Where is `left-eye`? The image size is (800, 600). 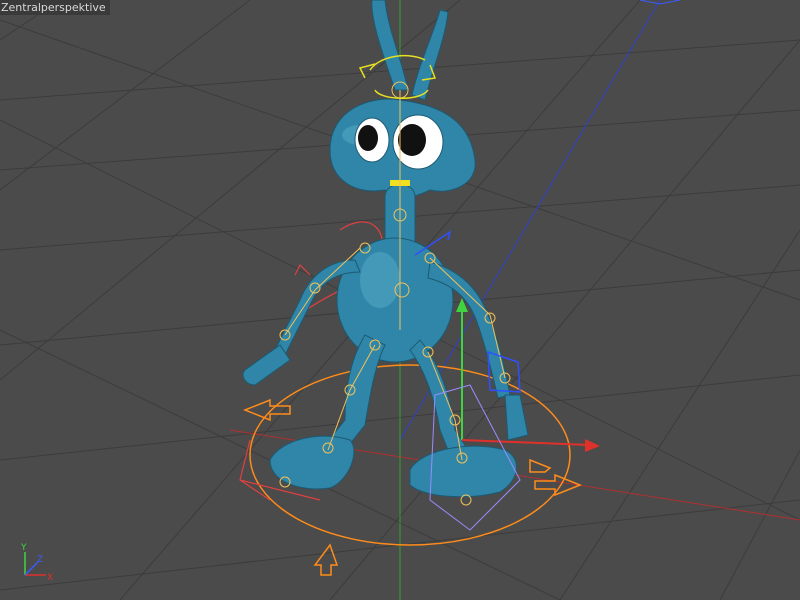 left-eye is located at coordinates (372, 140).